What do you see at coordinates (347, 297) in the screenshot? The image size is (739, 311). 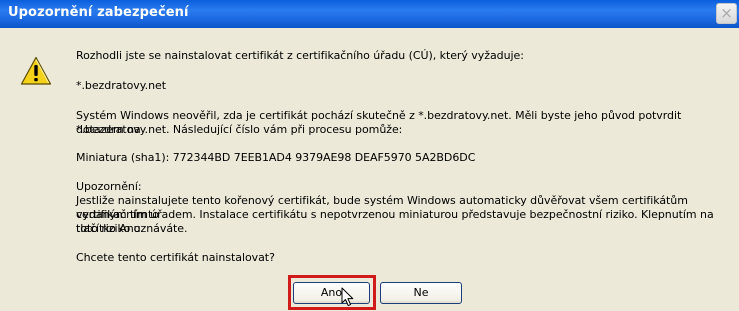 I see `mouse-cursor-icon` at bounding box center [347, 297].